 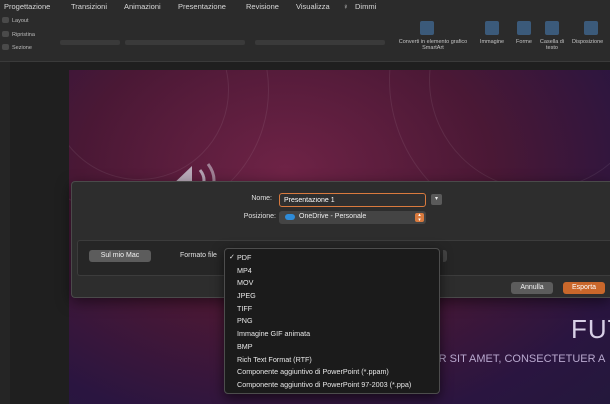 What do you see at coordinates (290, 217) in the screenshot?
I see `cloud-icon` at bounding box center [290, 217].